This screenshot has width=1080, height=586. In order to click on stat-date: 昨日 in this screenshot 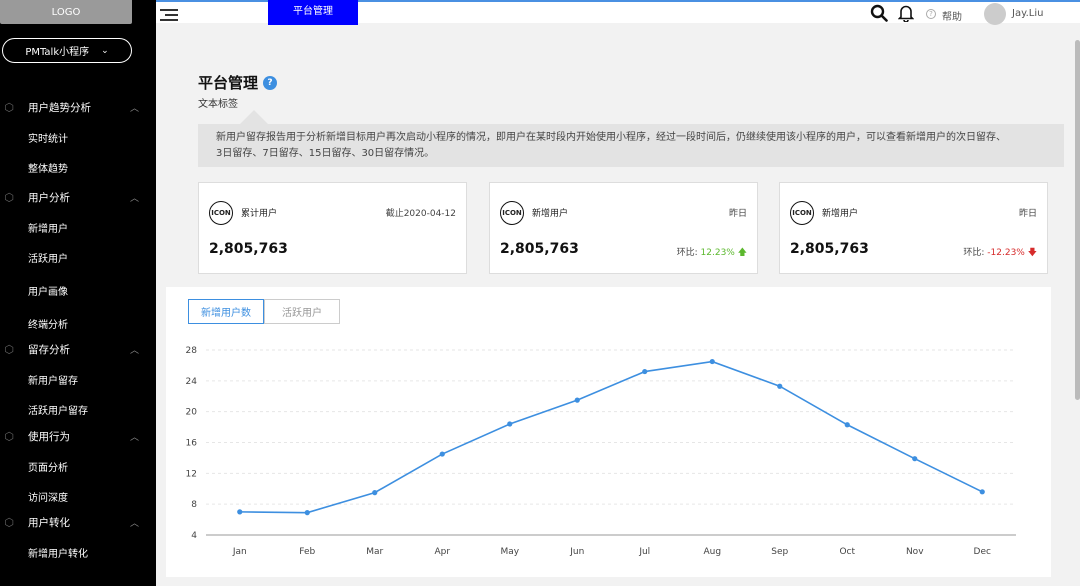, I will do `click(1027, 214)`.